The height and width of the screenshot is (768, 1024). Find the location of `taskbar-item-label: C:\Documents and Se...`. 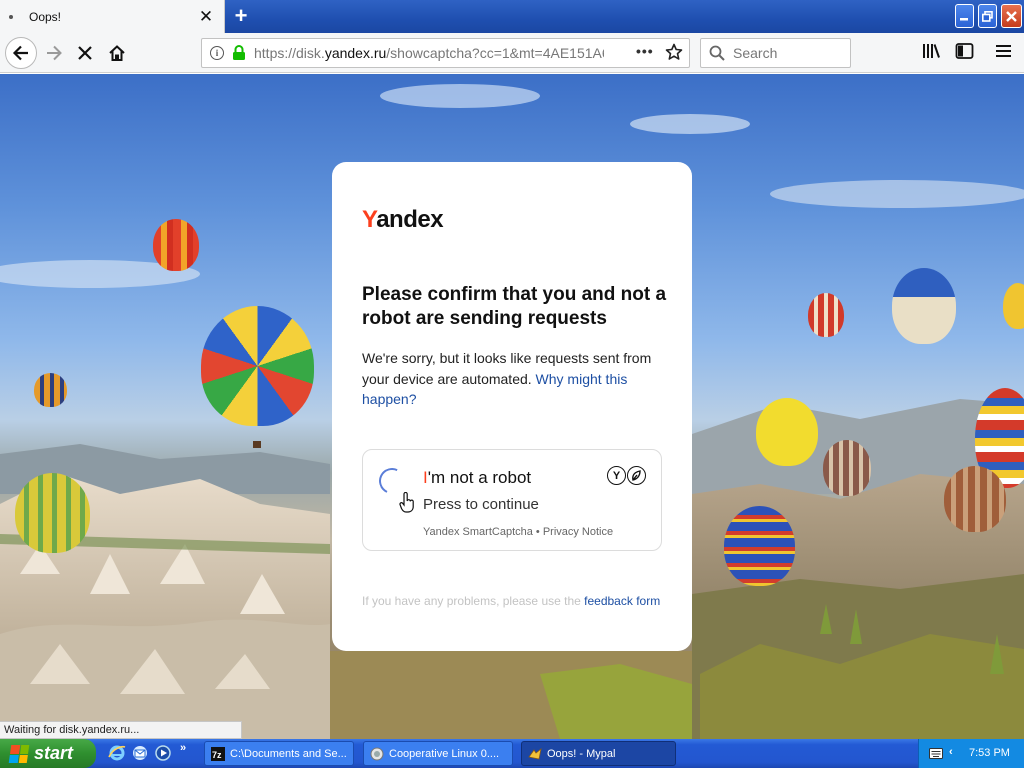

taskbar-item-label: C:\Documents and Se... is located at coordinates (288, 753).